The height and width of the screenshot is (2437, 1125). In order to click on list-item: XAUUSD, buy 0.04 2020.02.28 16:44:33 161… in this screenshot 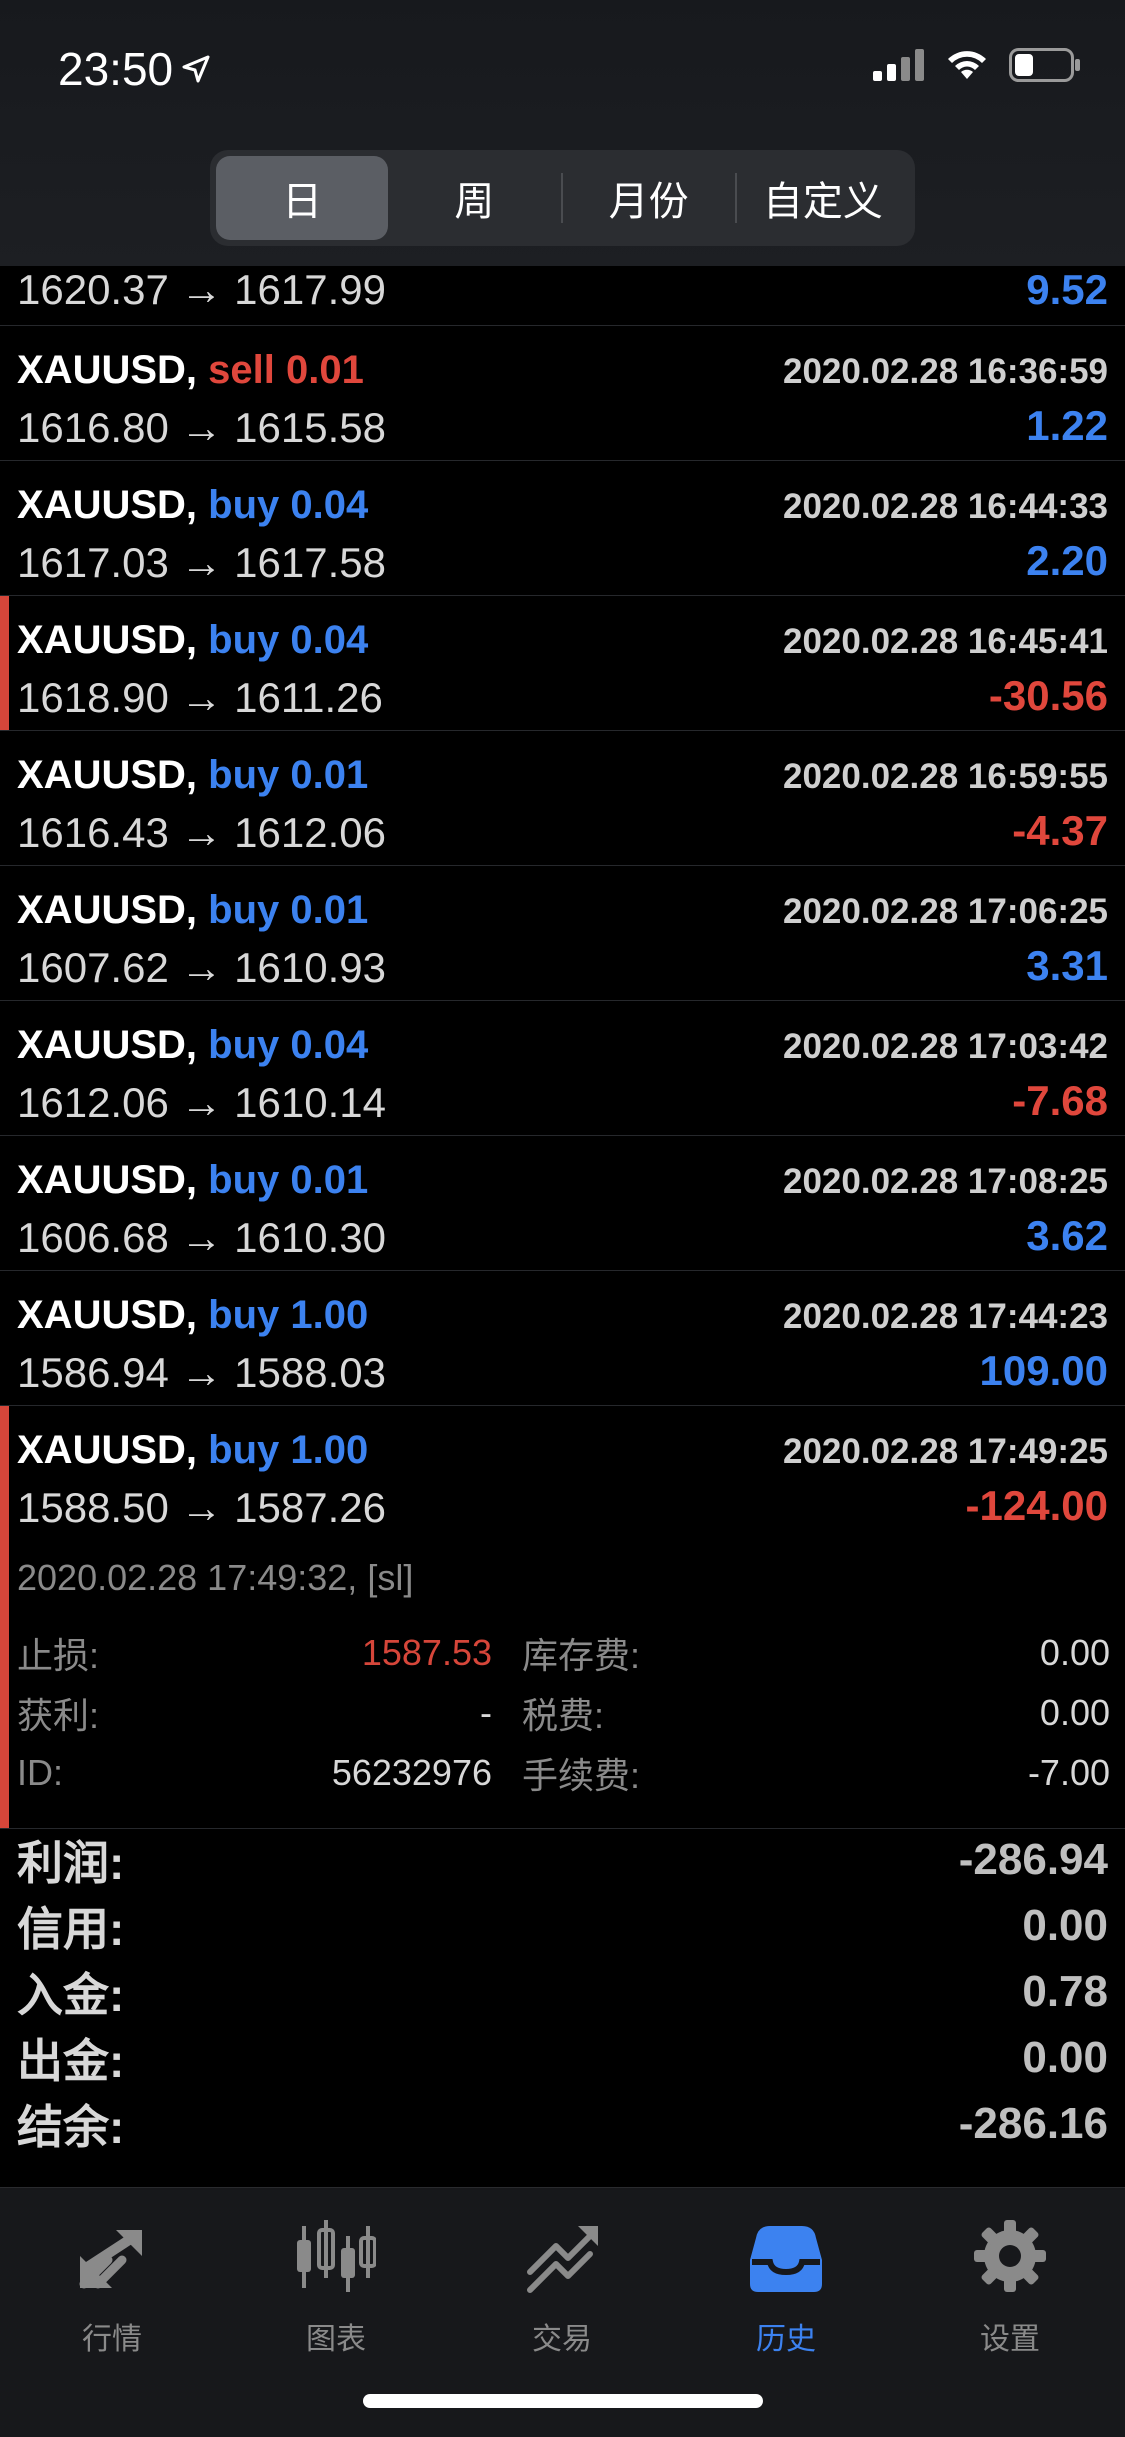, I will do `click(562, 528)`.